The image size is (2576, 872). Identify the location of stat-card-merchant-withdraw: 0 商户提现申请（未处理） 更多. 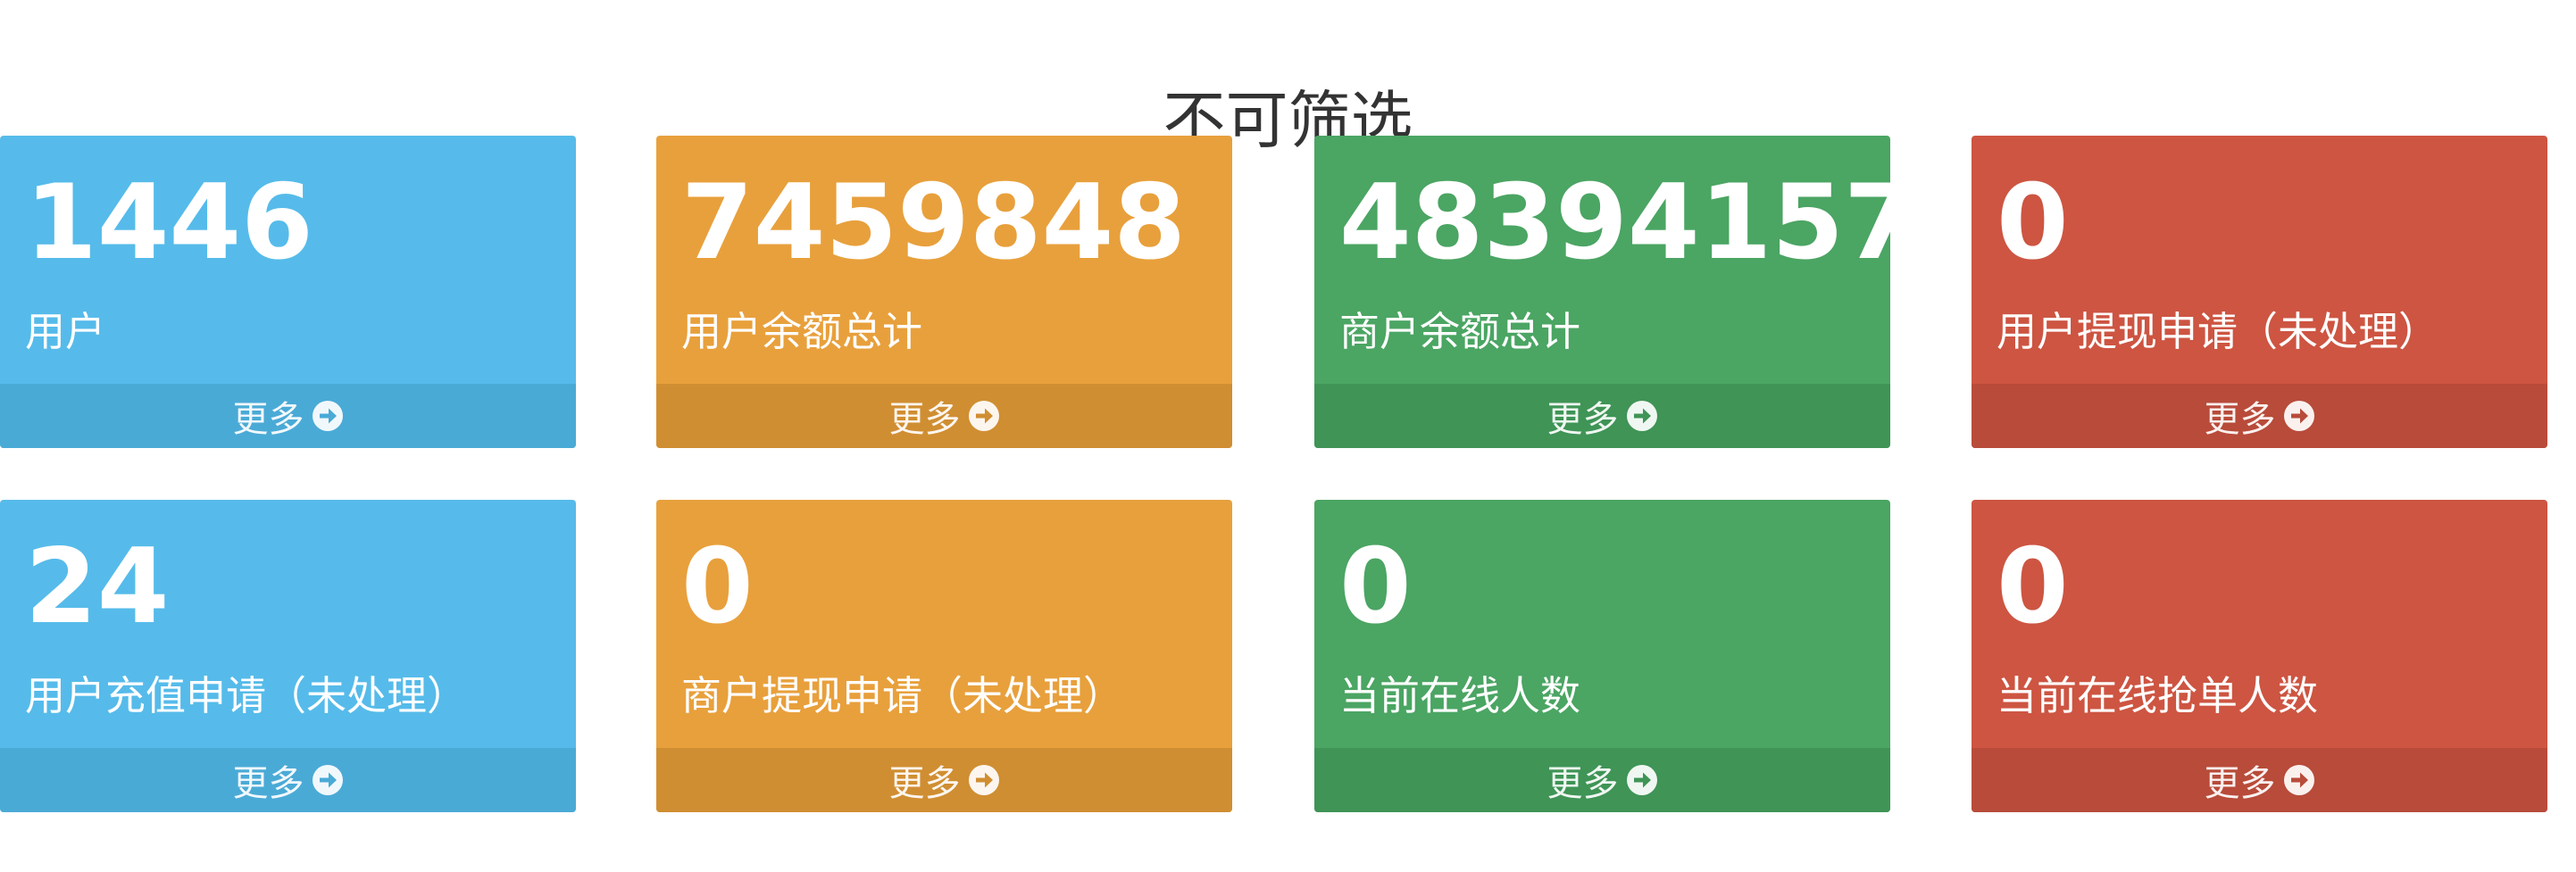
(944, 656).